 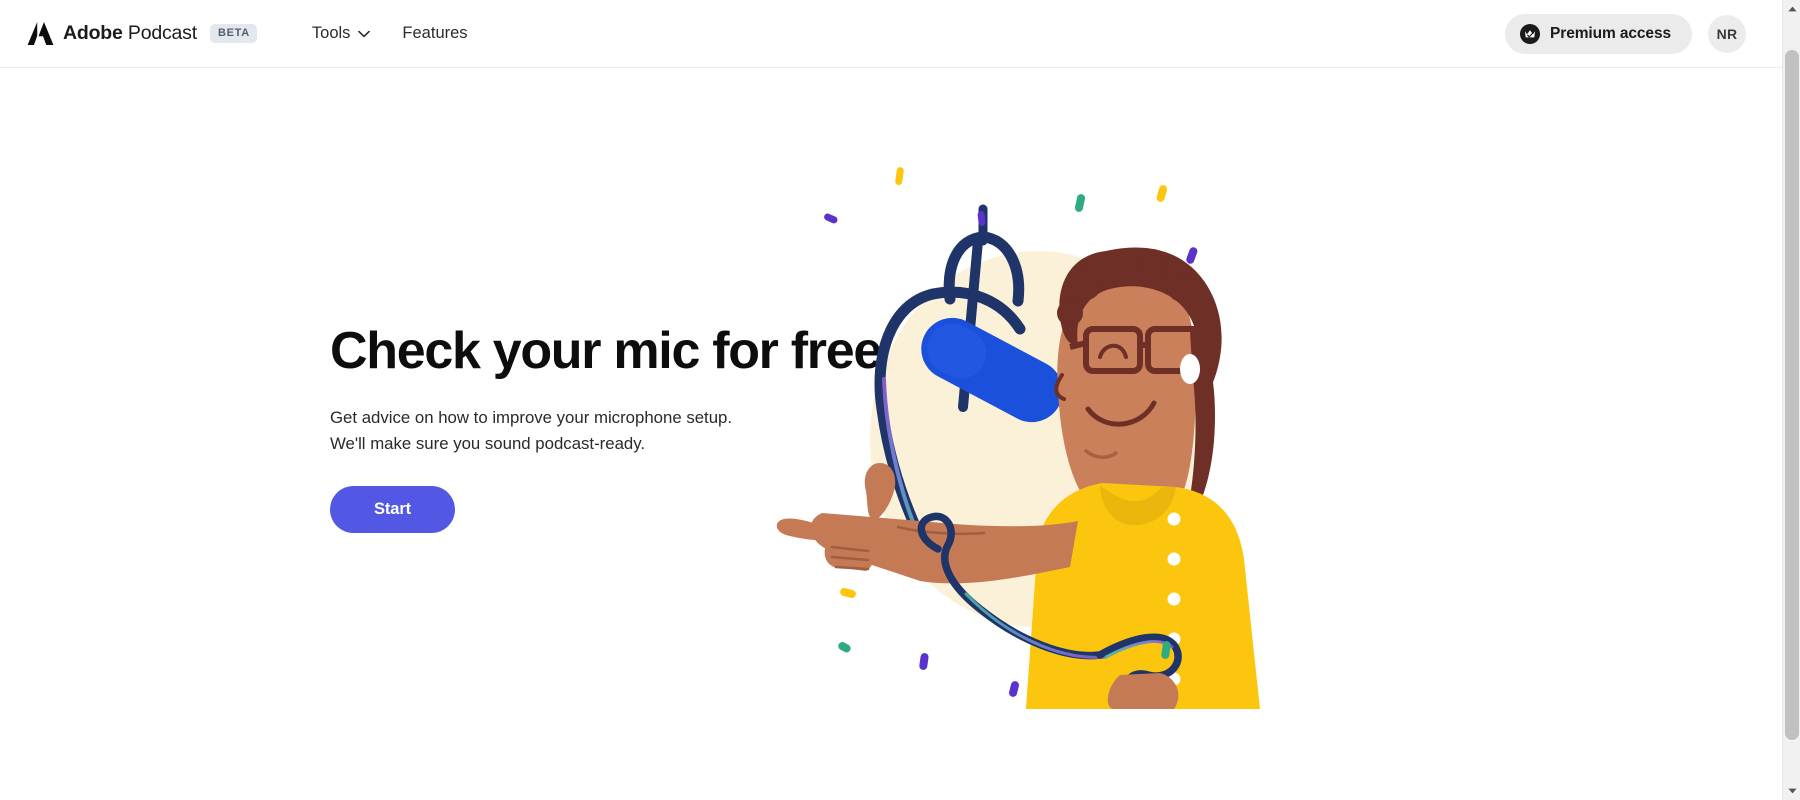 I want to click on avatar-initials: NR, so click(x=1727, y=33).